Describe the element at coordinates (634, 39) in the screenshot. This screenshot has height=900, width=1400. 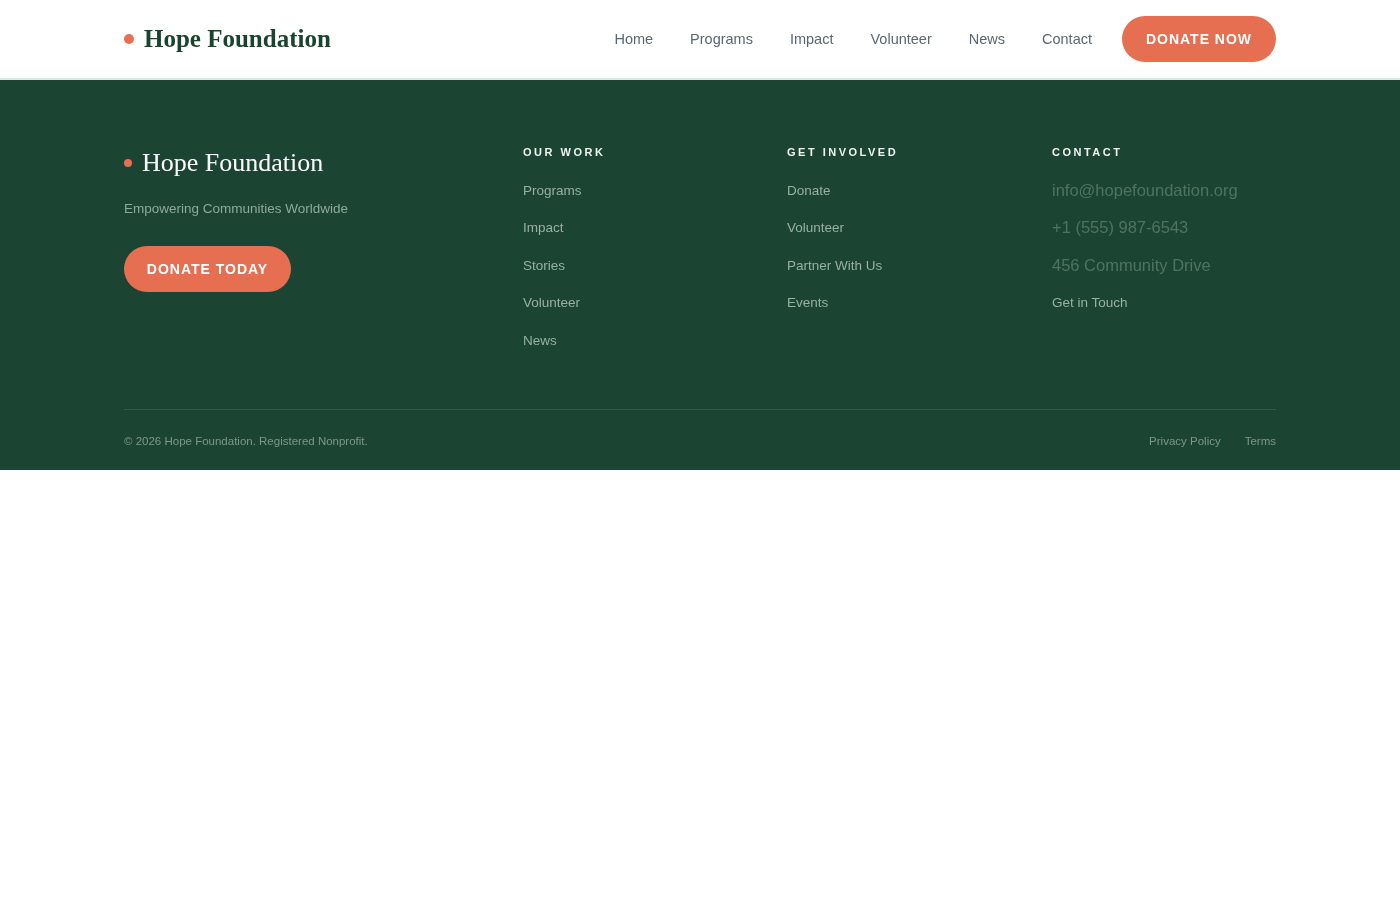
I see `nav-link: Home` at that location.